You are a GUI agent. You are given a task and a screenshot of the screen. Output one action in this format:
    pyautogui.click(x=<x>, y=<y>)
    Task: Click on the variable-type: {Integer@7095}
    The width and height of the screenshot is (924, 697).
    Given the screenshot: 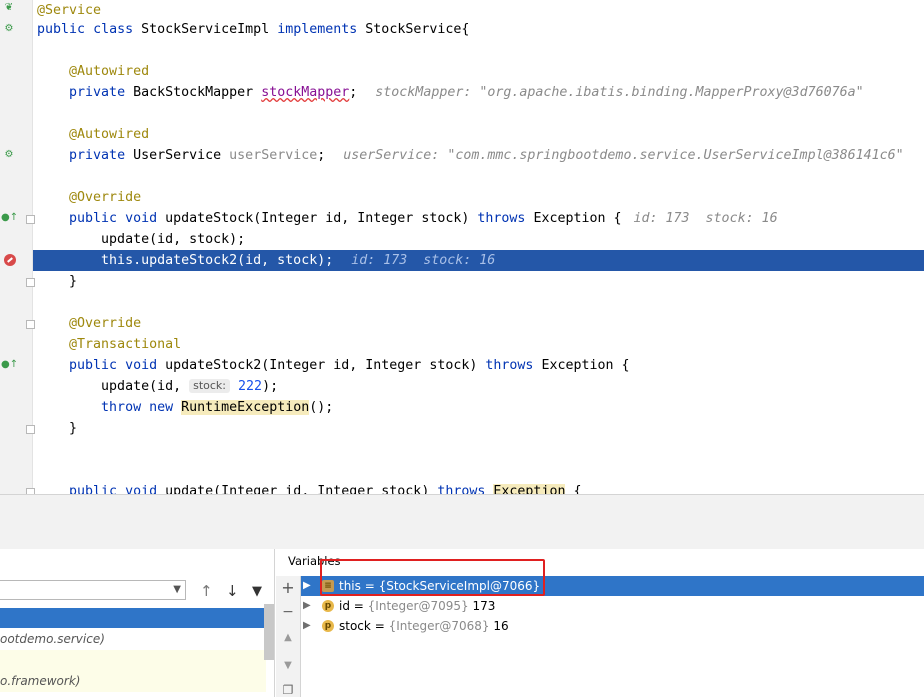 What is the action you would take?
    pyautogui.click(x=418, y=606)
    